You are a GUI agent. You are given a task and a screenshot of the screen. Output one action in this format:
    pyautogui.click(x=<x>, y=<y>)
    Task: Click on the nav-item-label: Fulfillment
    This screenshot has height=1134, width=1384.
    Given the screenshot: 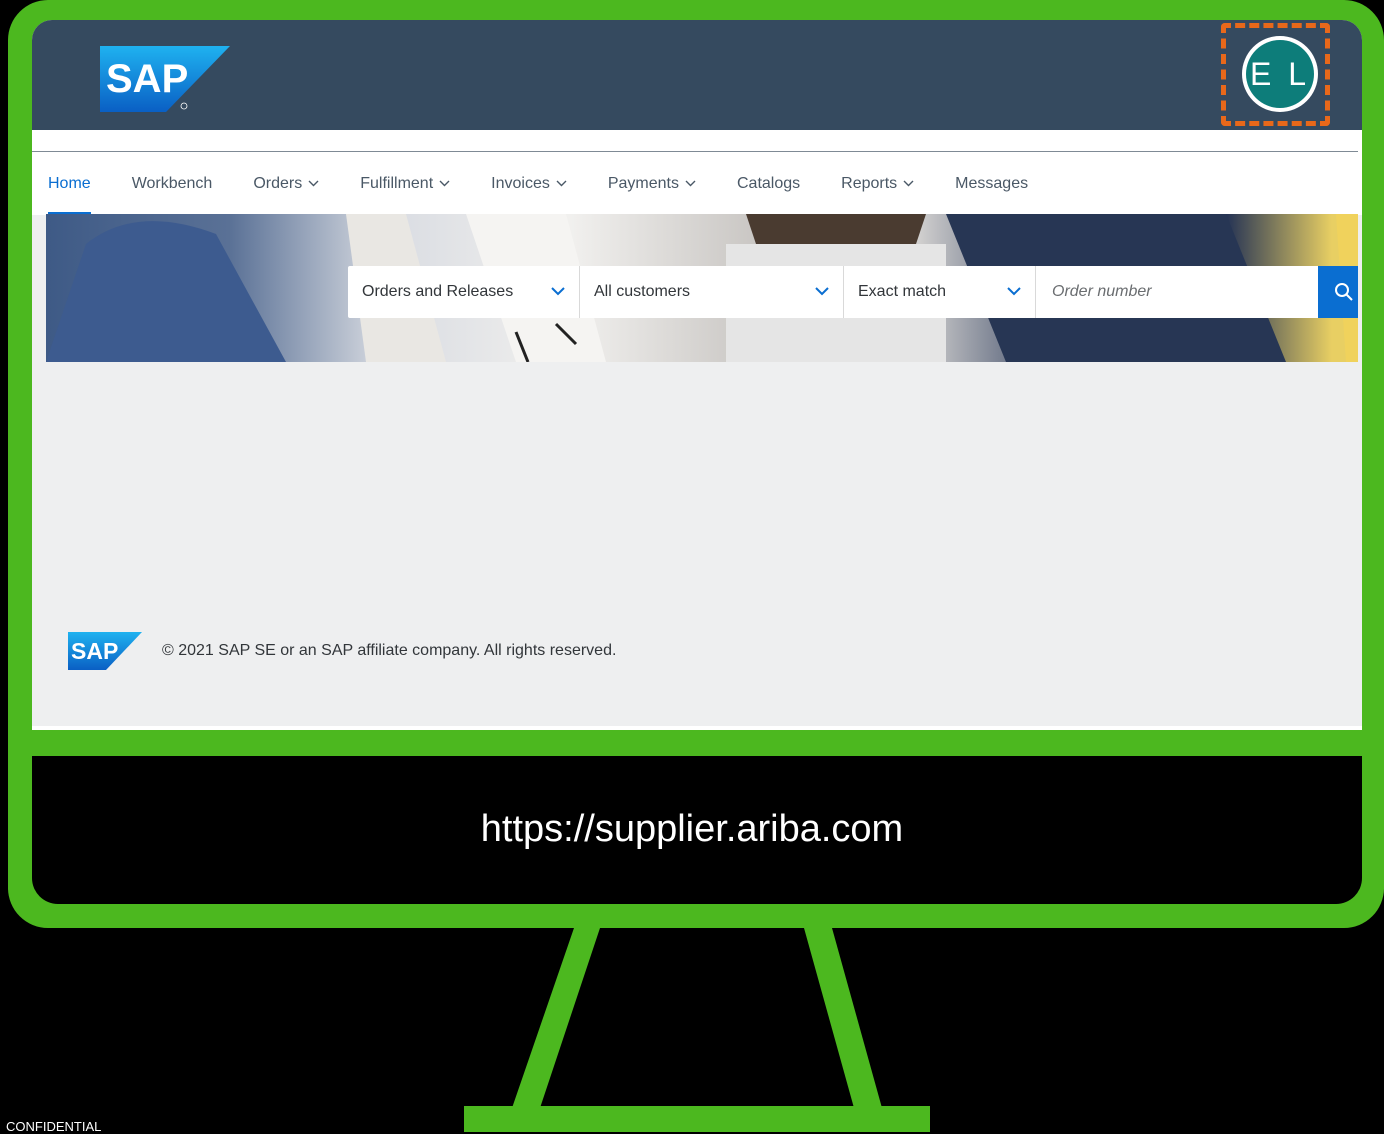 What is the action you would take?
    pyautogui.click(x=397, y=183)
    